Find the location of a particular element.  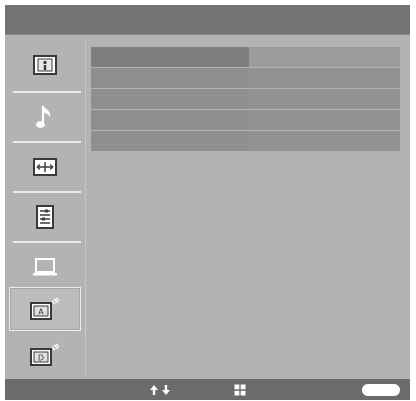

analog-tv-icon: A is located at coordinates (45, 308).